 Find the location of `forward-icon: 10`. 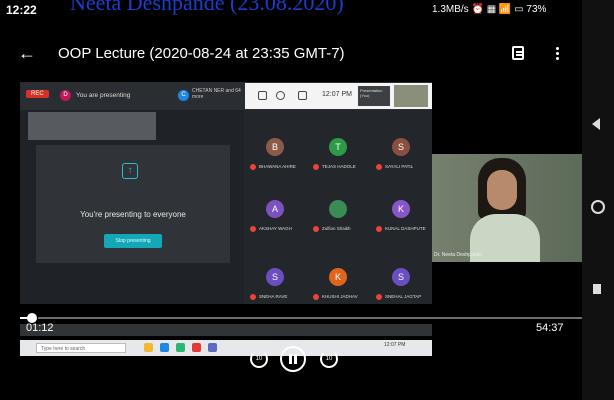

forward-icon: 10 is located at coordinates (329, 359).